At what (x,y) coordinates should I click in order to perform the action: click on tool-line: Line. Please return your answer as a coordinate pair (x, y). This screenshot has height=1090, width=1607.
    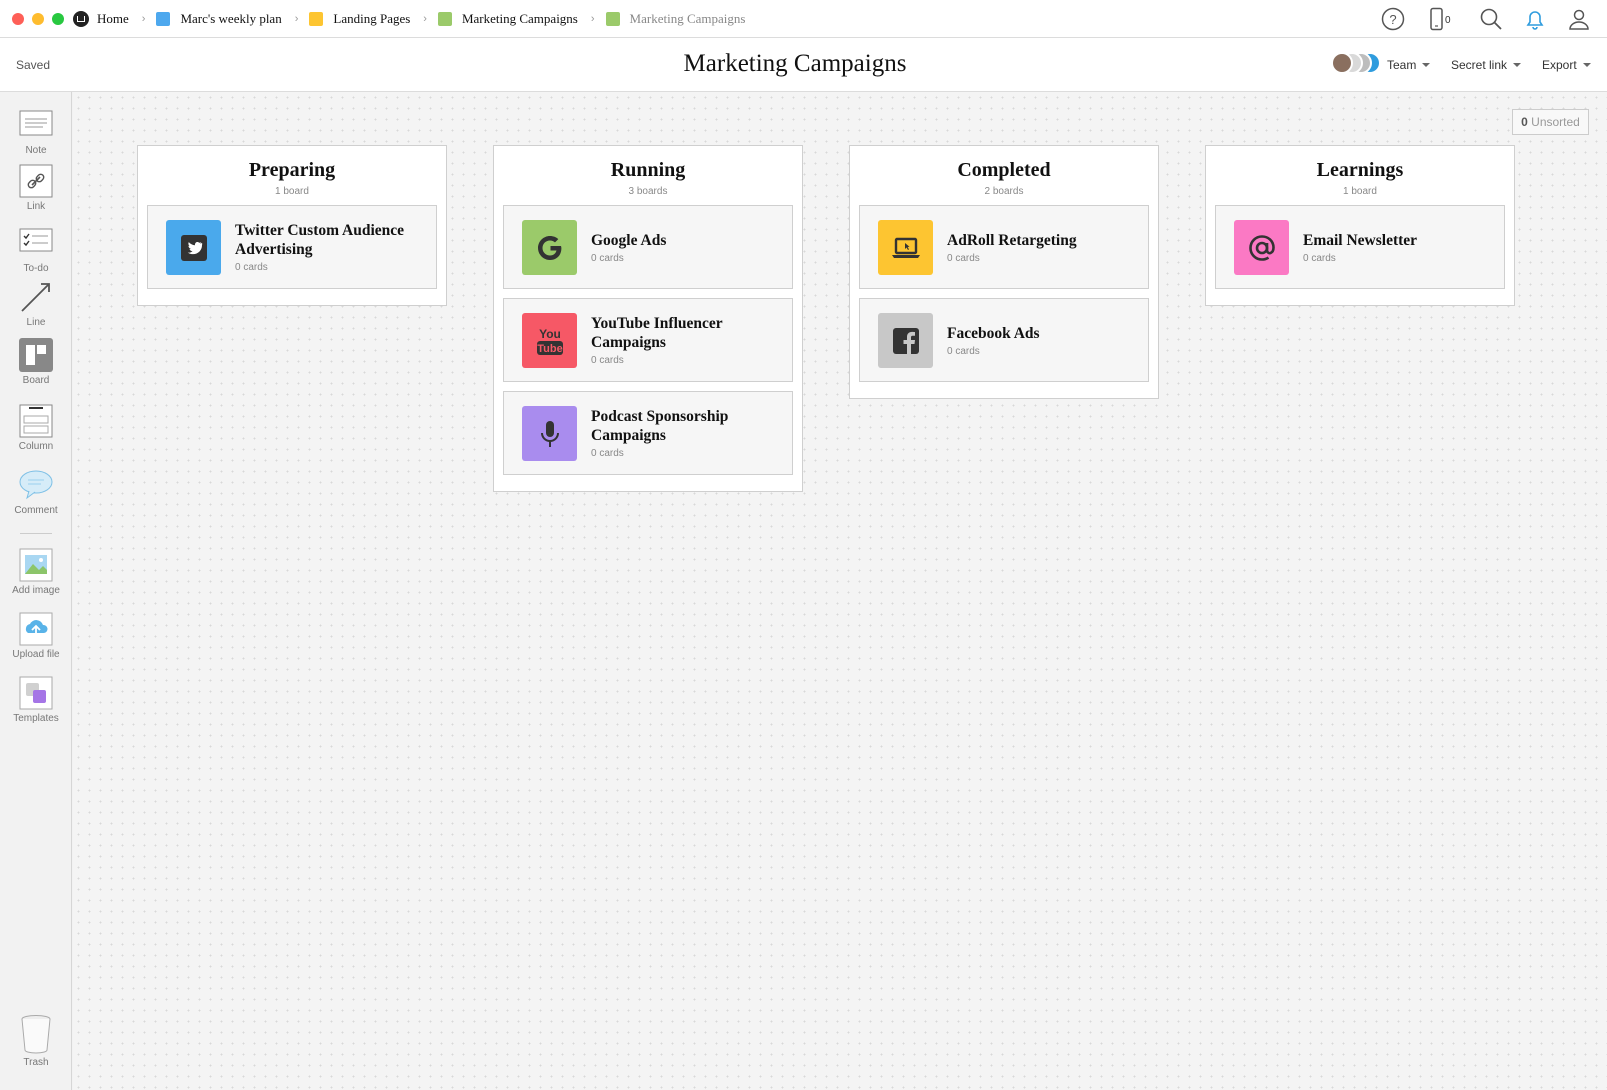
    Looking at the image, I should click on (36, 304).